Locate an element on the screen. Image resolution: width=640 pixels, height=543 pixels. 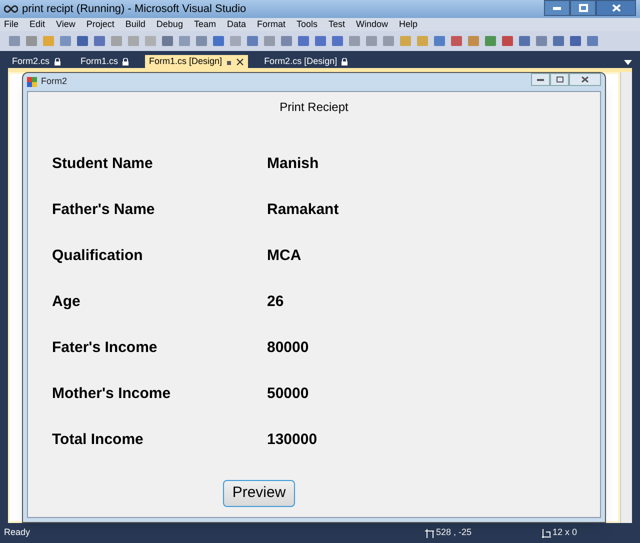
menu-item: Edit is located at coordinates (38, 24).